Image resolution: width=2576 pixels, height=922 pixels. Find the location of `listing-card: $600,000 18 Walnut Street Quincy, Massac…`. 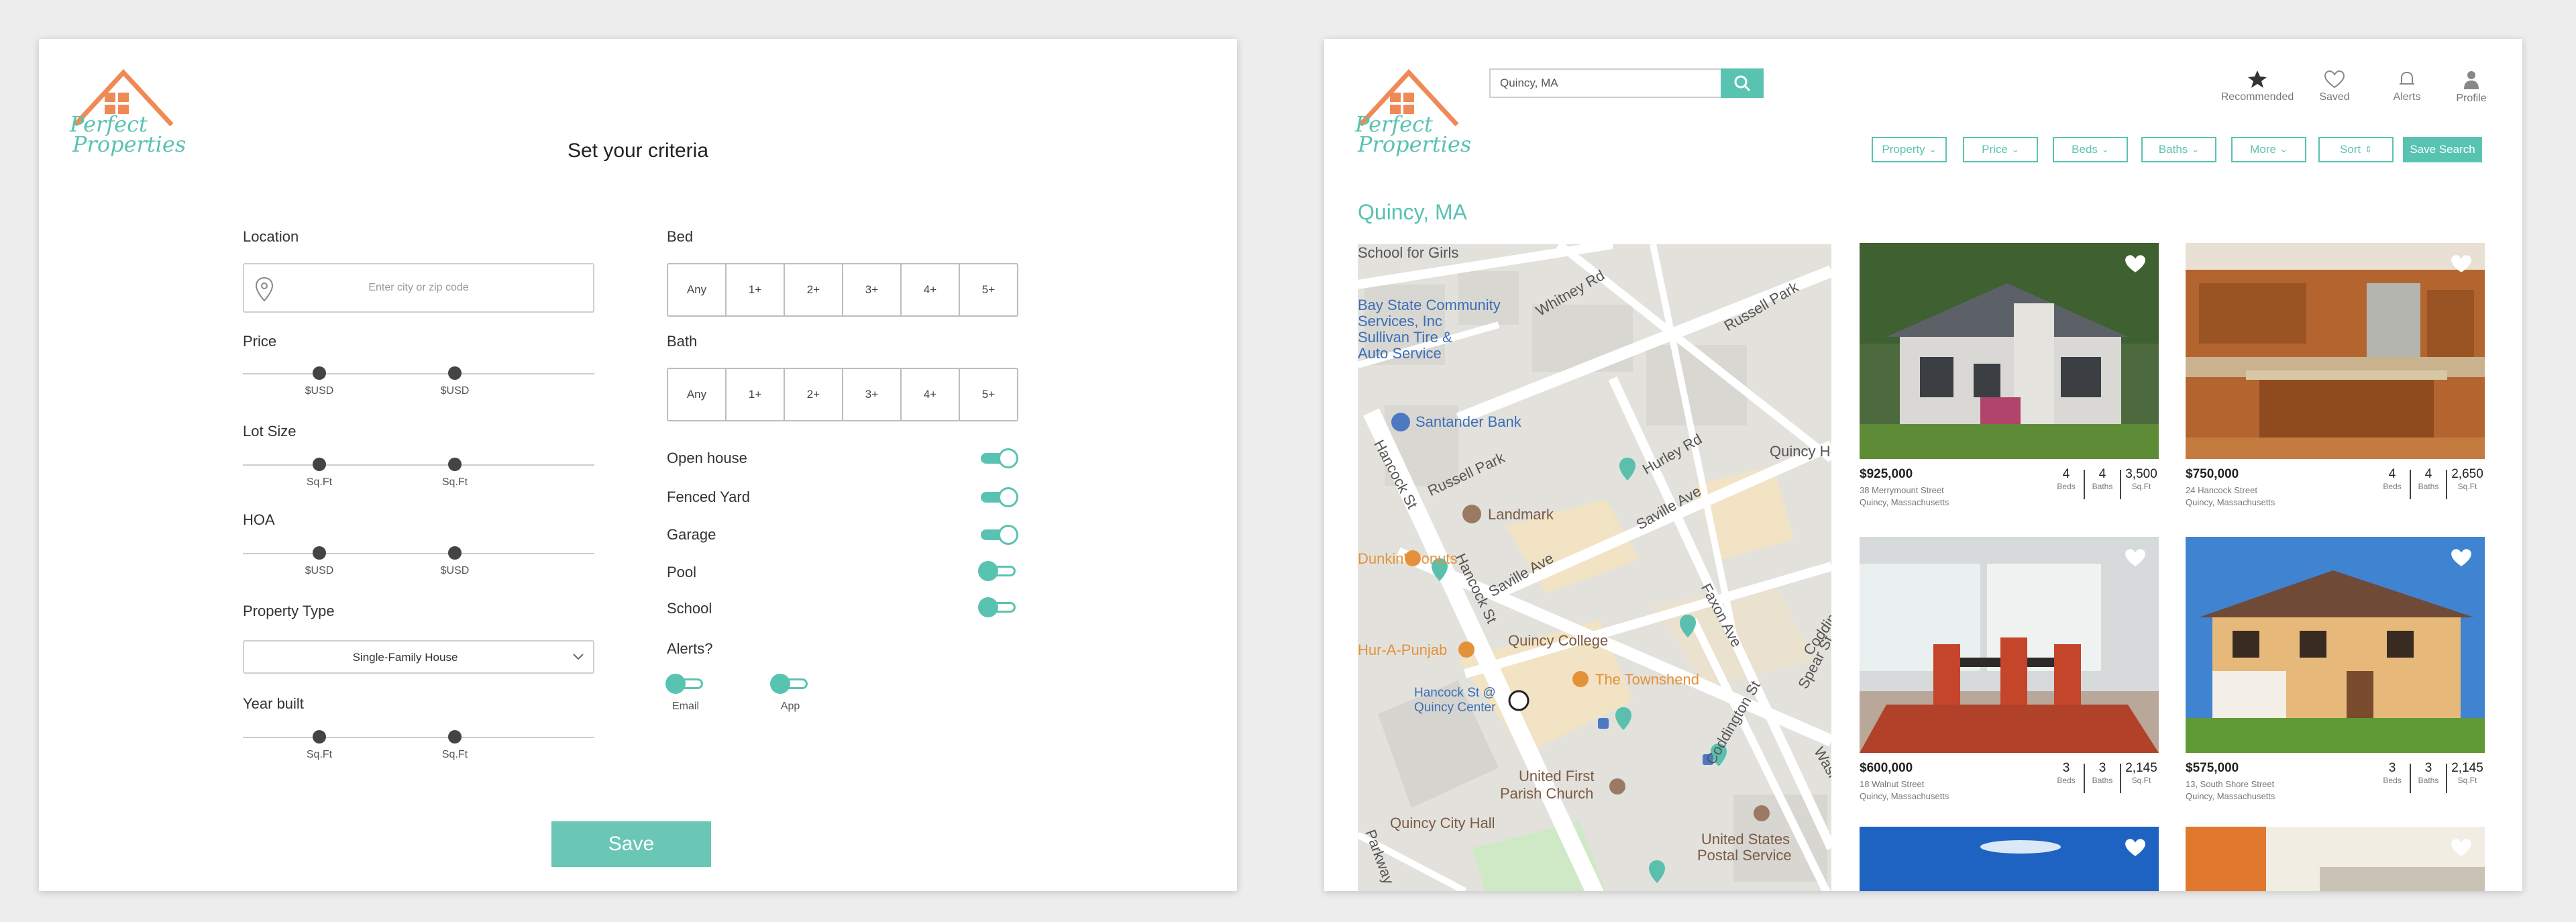

listing-card: $600,000 18 Walnut Street Quincy, Massac… is located at coordinates (2009, 671).